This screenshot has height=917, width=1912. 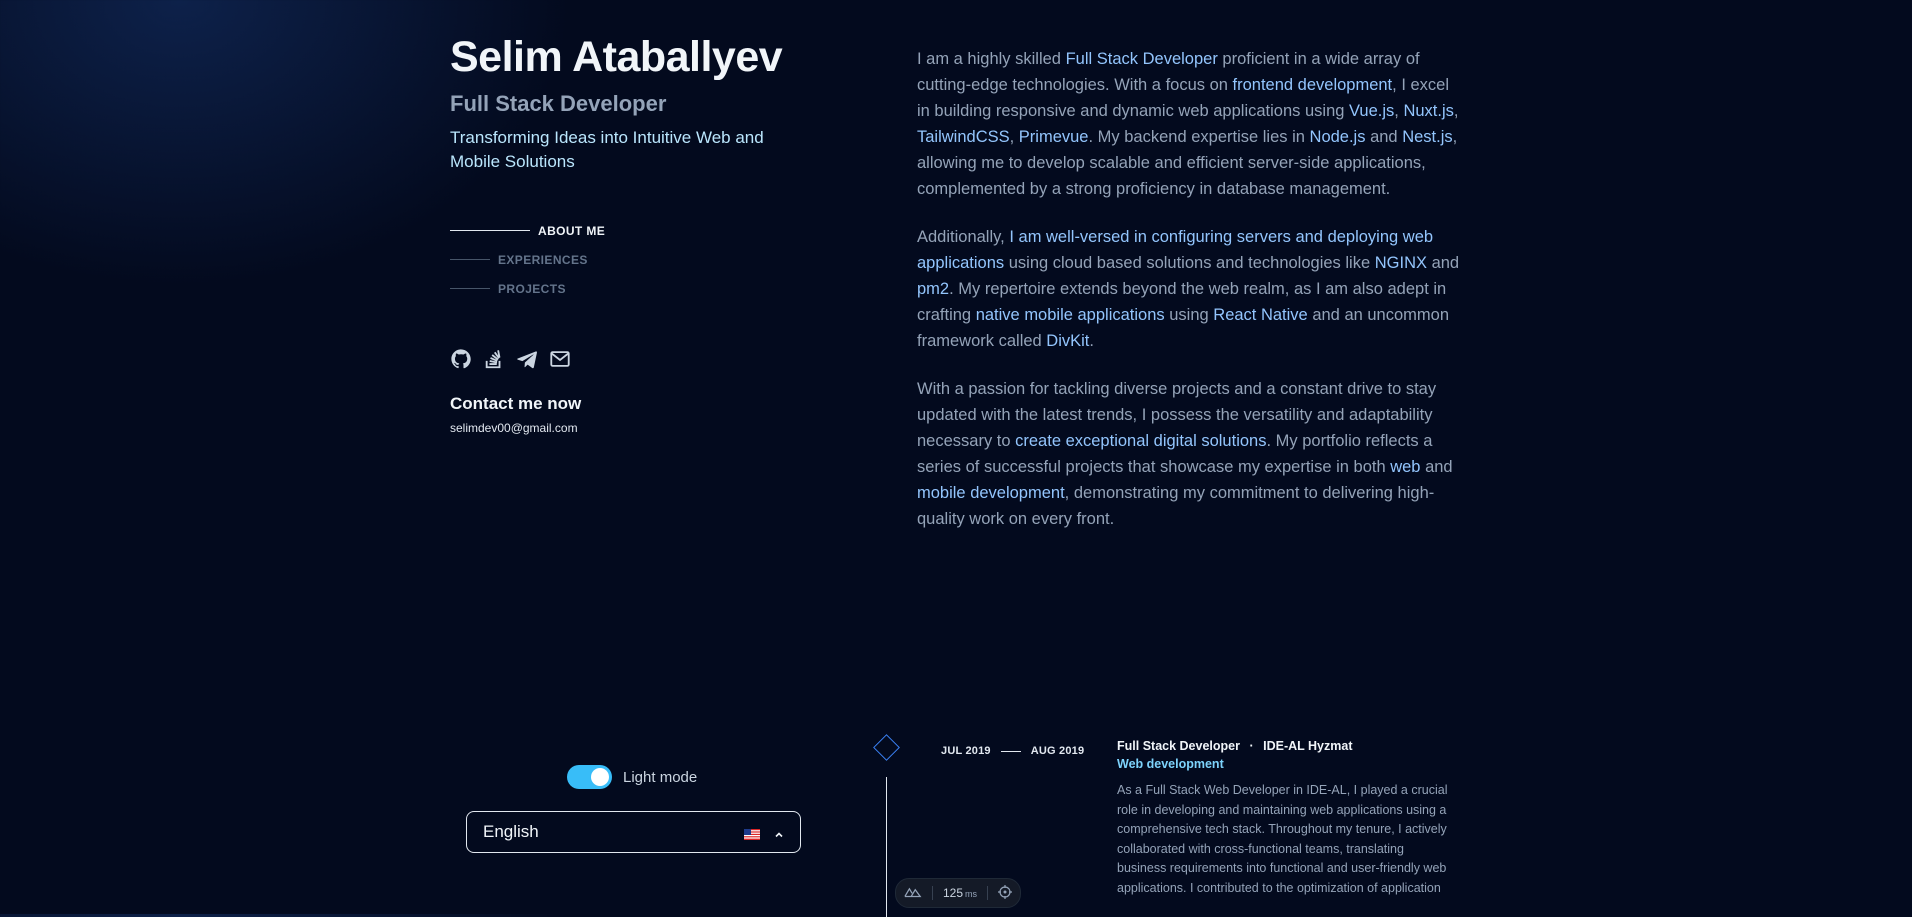 I want to click on experience-end-date: AUG 2019, so click(x=1057, y=751).